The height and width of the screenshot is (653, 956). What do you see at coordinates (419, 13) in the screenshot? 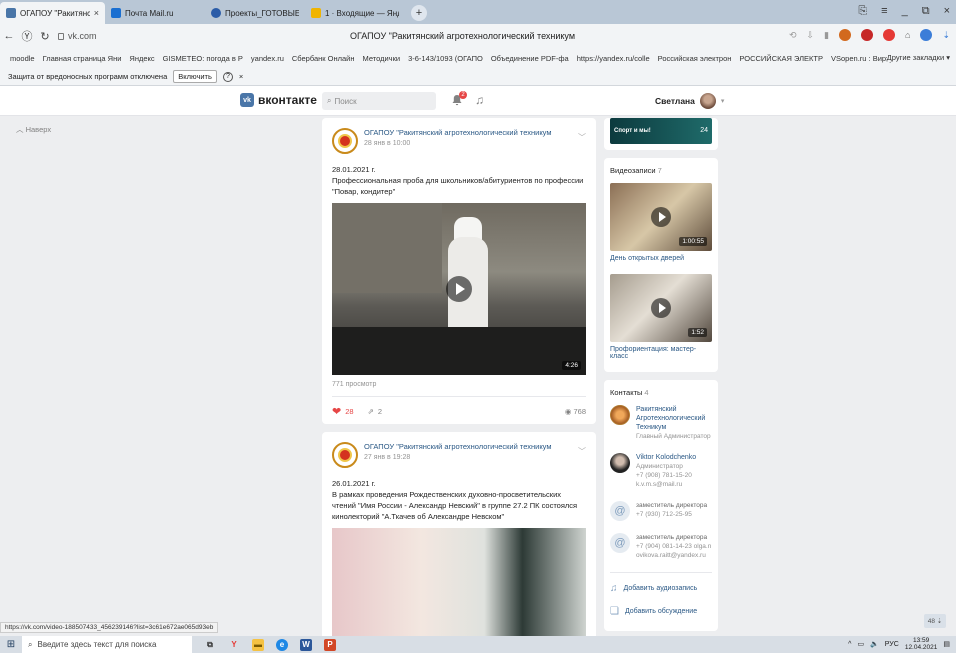
I see `new-tab-button: +` at bounding box center [419, 13].